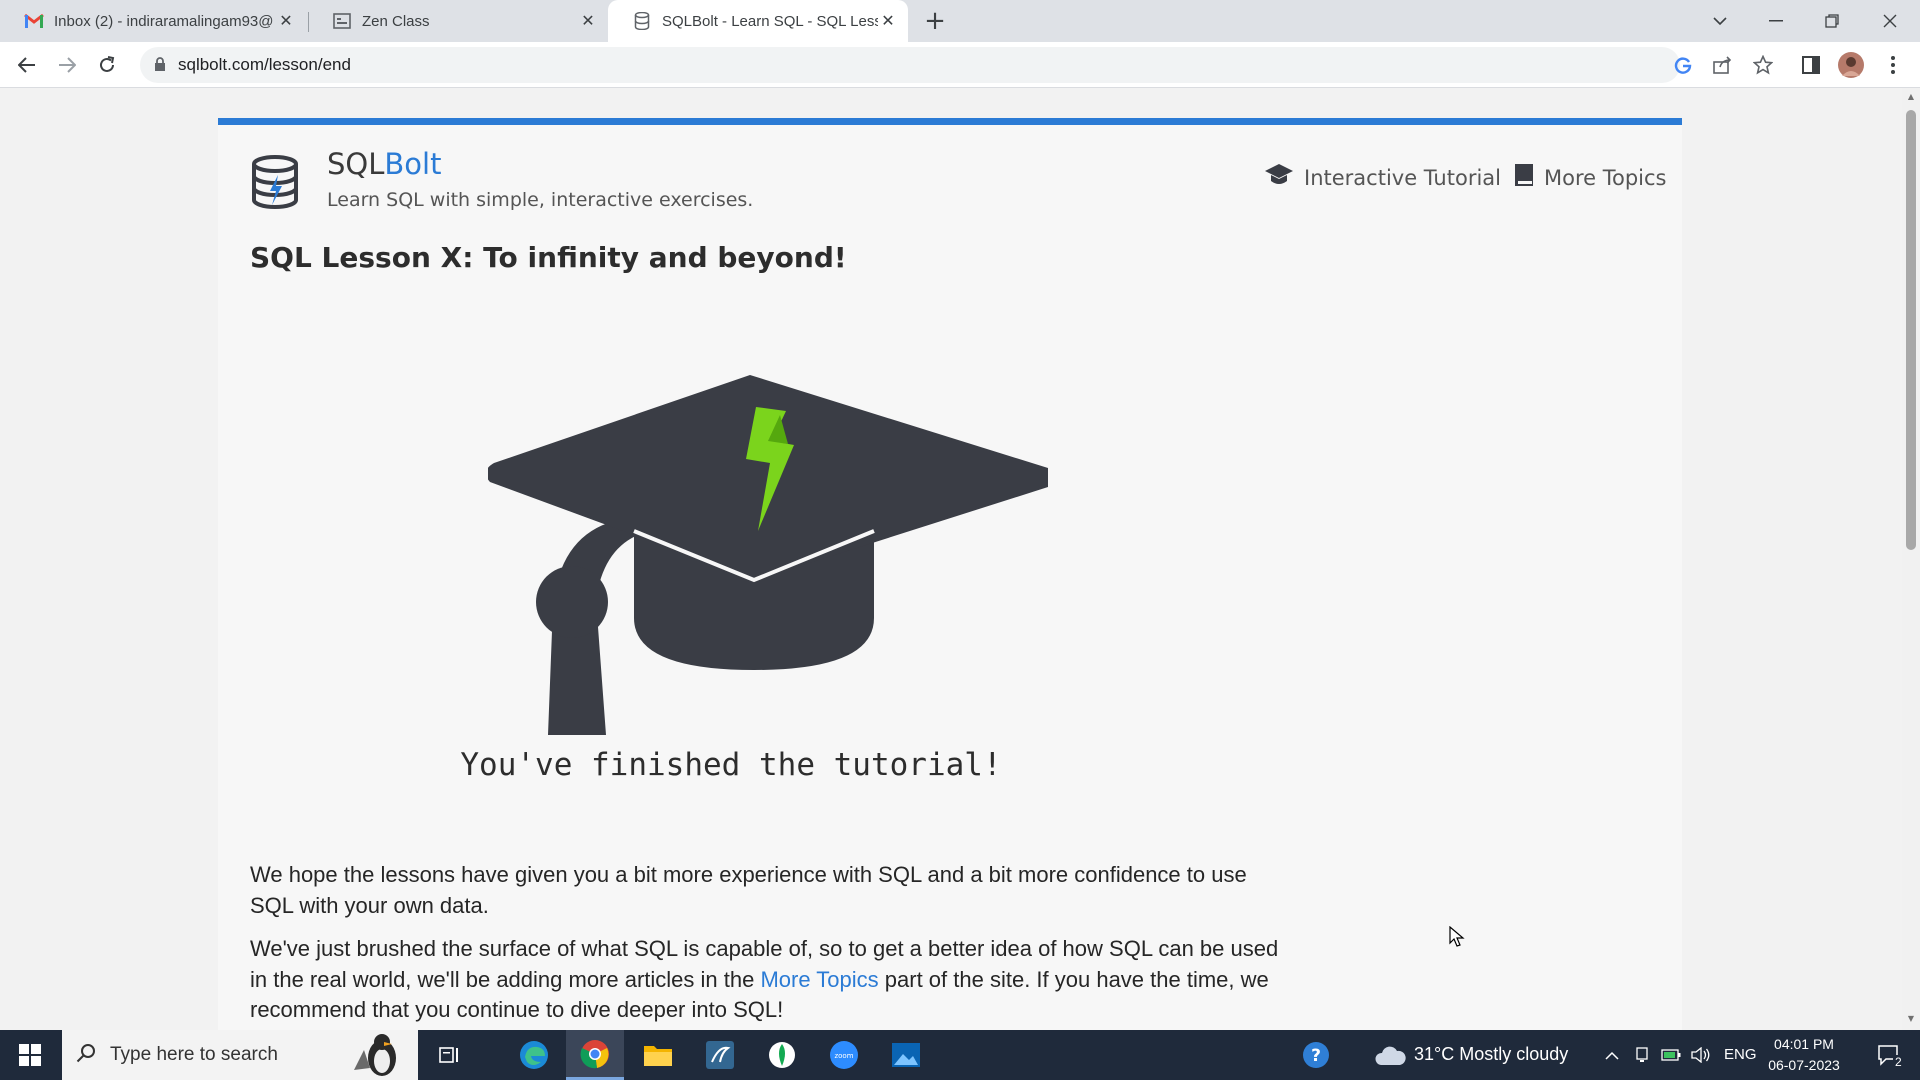 This screenshot has height=1080, width=1920. I want to click on address-bar: sqlbolt.com/lesson/end, so click(910, 65).